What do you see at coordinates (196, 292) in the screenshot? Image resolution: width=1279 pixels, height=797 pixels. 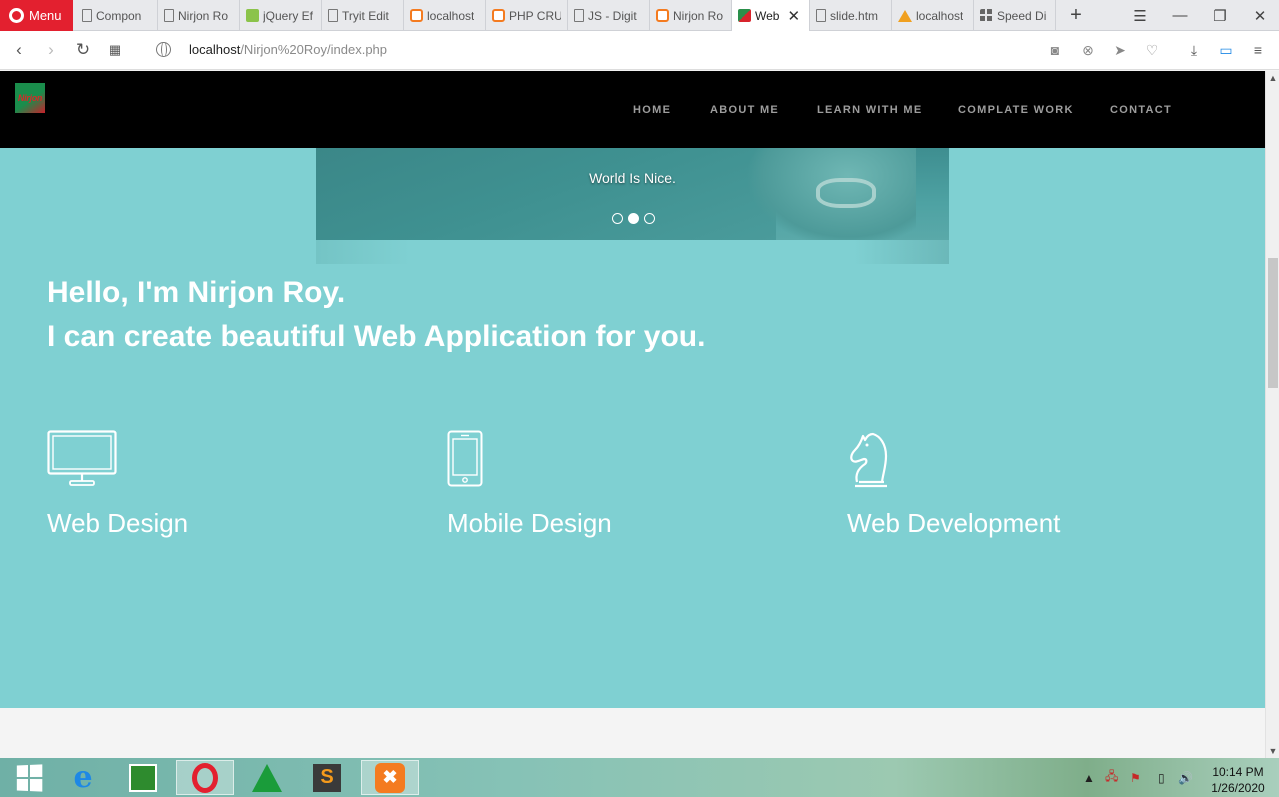 I see `intro-line-1: Hello, I'm Nirjon Roy.` at bounding box center [196, 292].